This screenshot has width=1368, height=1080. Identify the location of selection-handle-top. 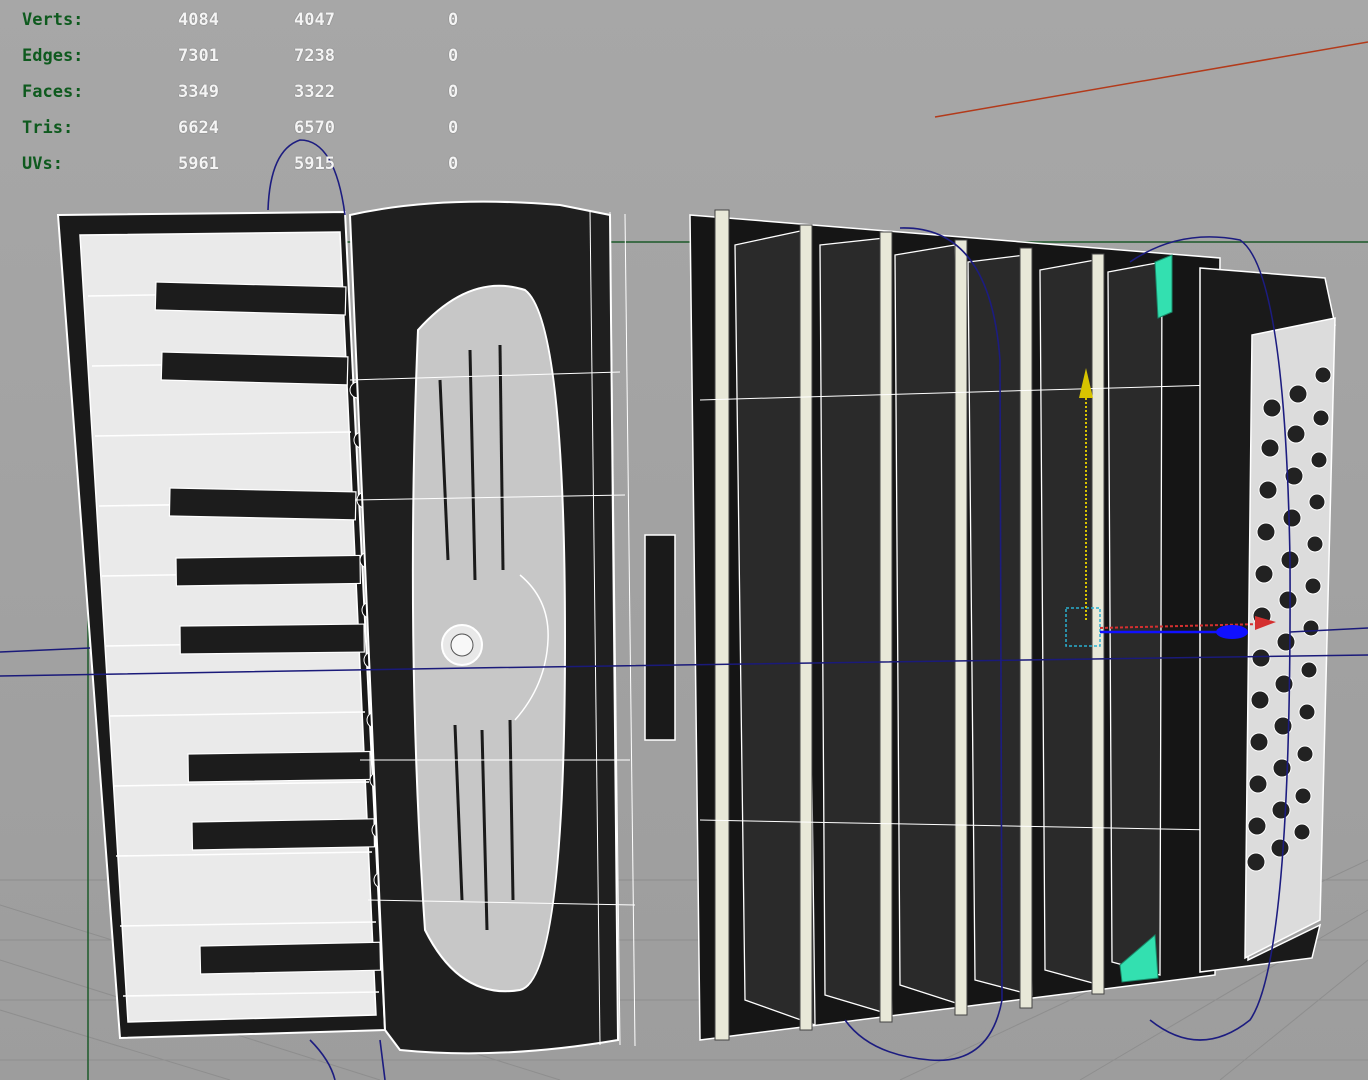
(1163, 286).